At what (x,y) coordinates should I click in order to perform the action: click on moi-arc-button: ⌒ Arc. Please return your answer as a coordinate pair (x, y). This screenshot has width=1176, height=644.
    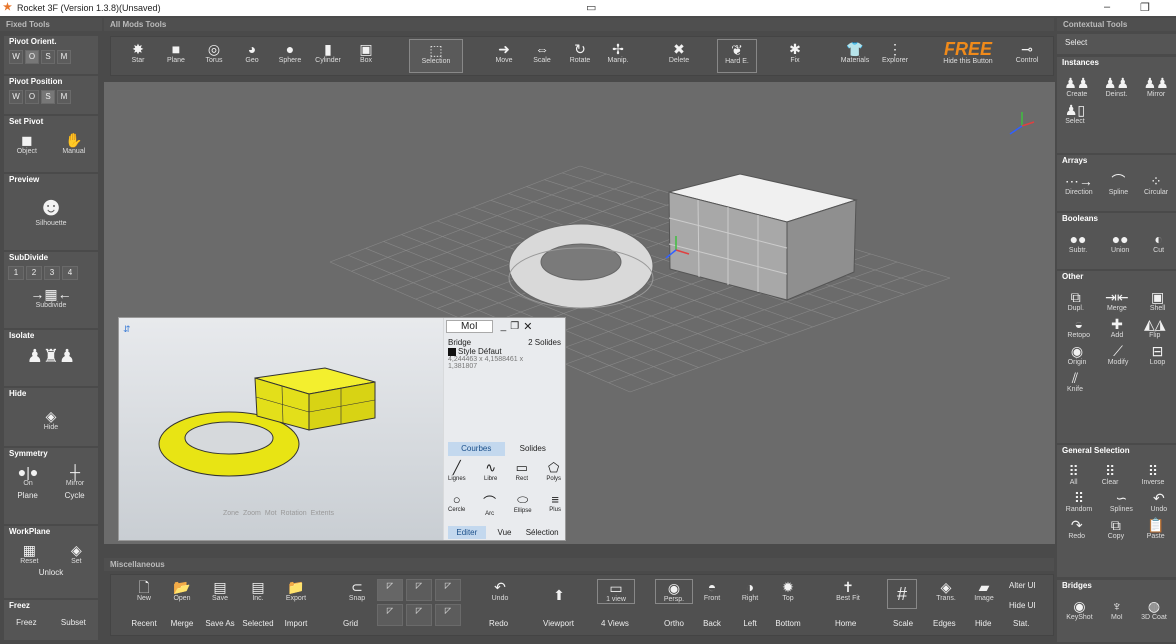
    Looking at the image, I should click on (489, 504).